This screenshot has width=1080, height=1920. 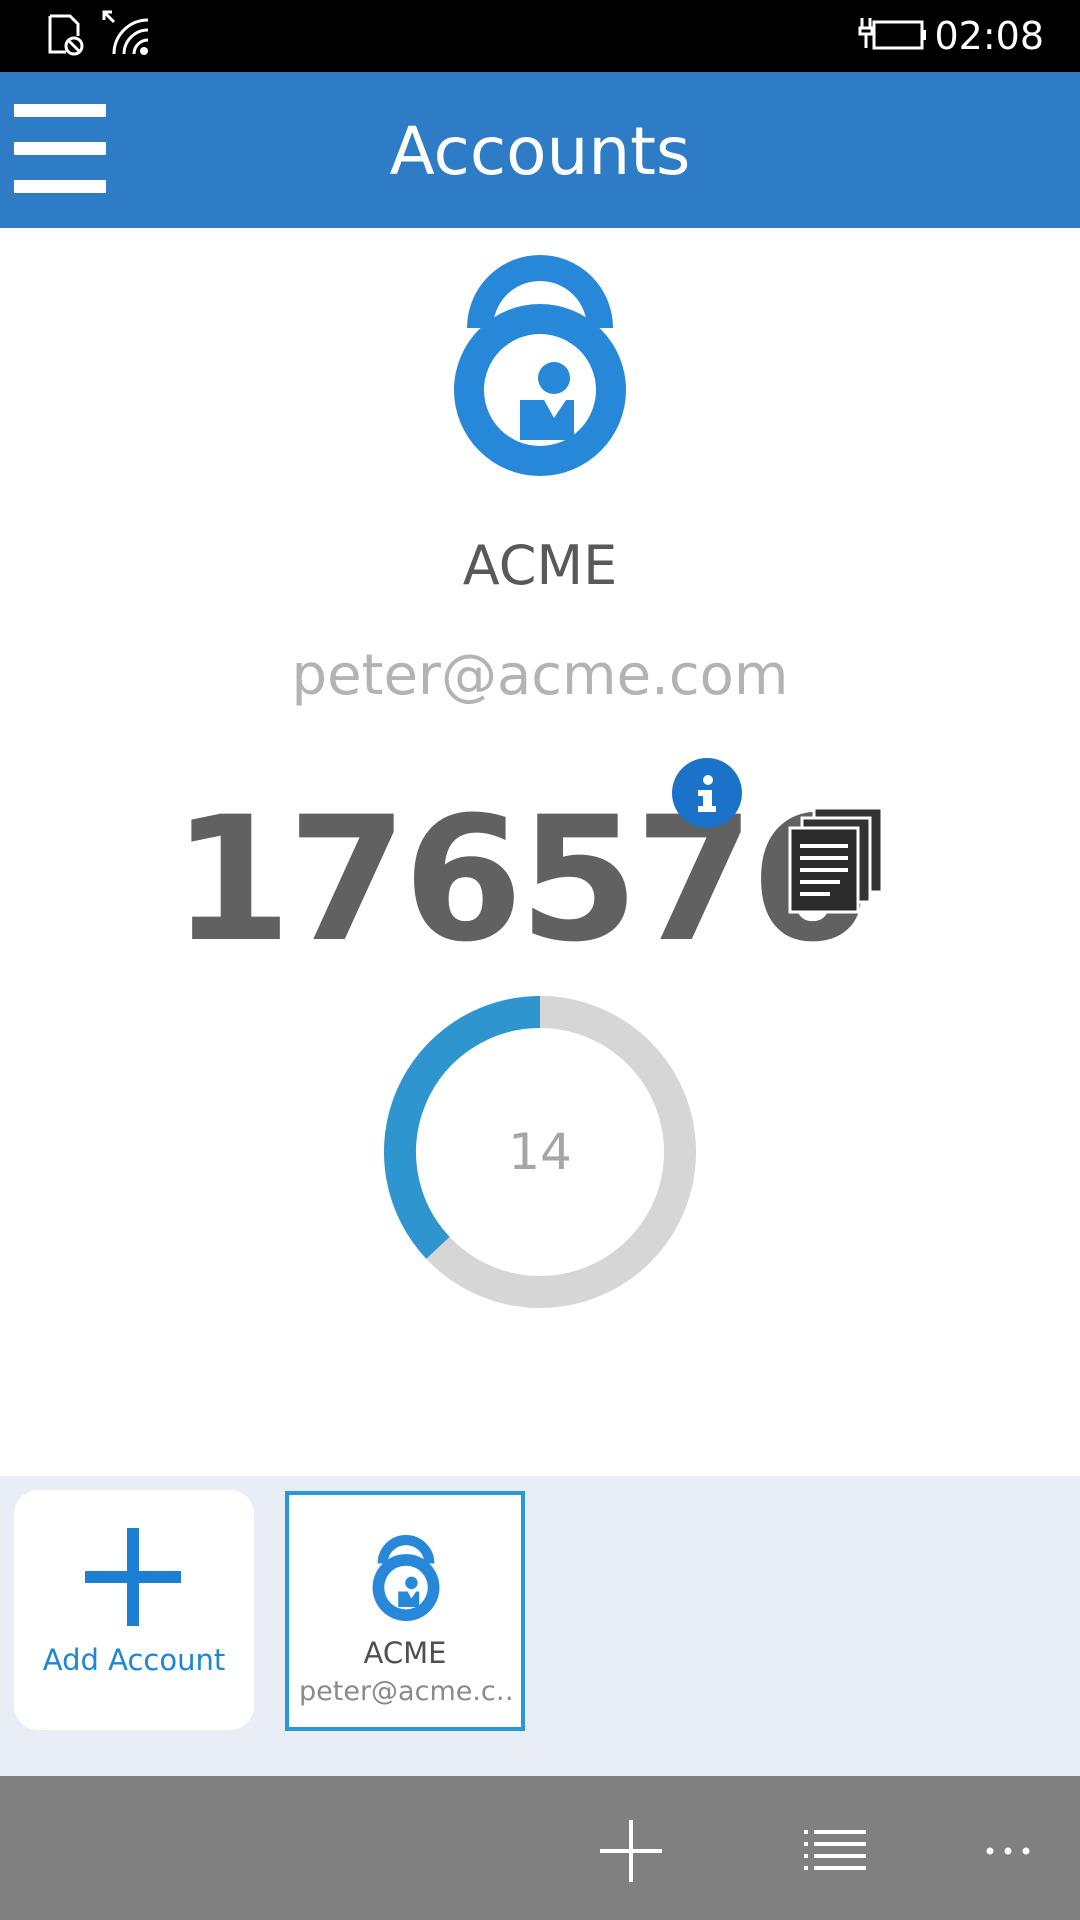 I want to click on battery-charging-icon, so click(x=892, y=34).